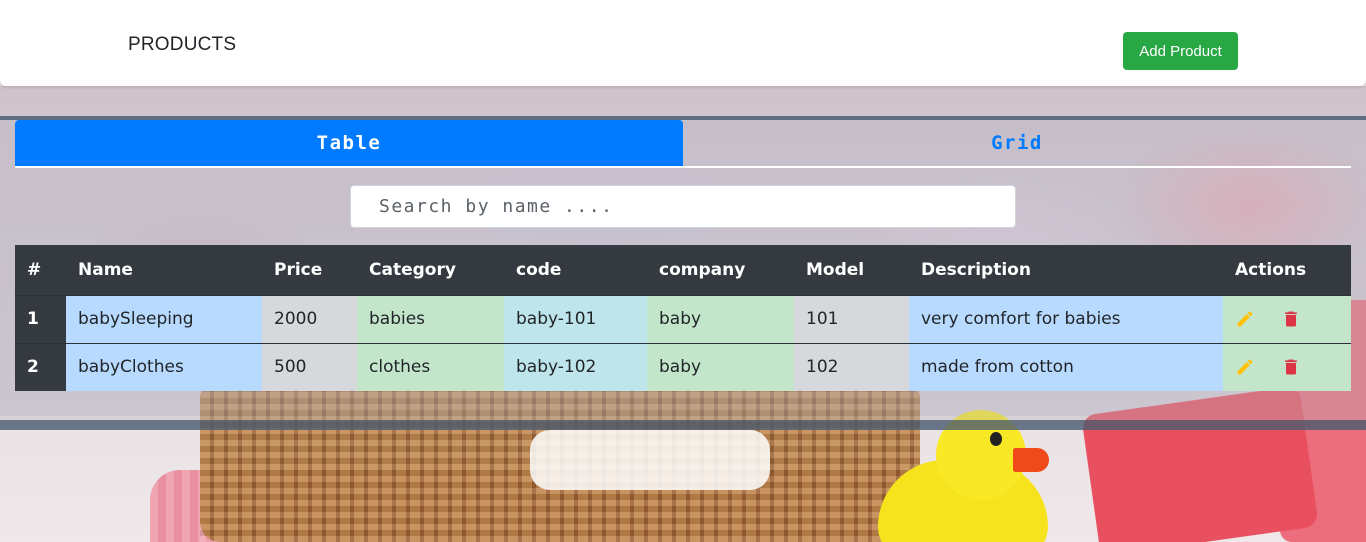 The width and height of the screenshot is (1366, 542). I want to click on cell-index: 1, so click(40, 318).